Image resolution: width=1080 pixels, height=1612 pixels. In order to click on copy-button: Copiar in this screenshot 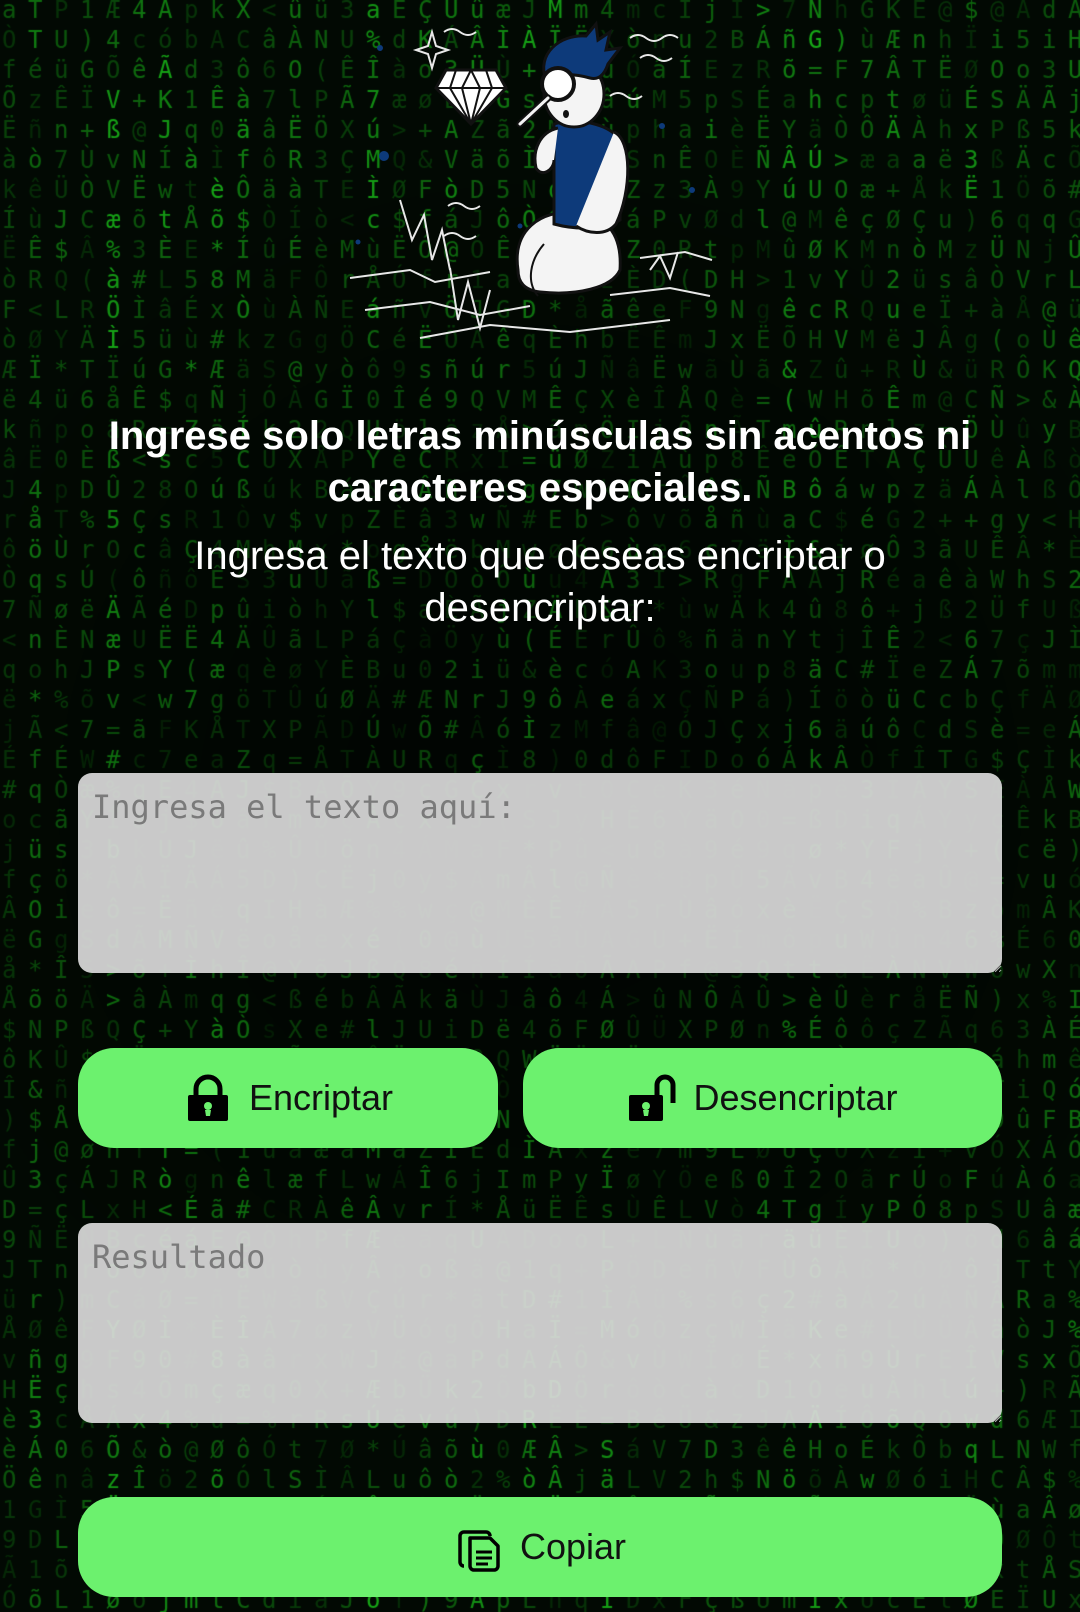, I will do `click(540, 1547)`.